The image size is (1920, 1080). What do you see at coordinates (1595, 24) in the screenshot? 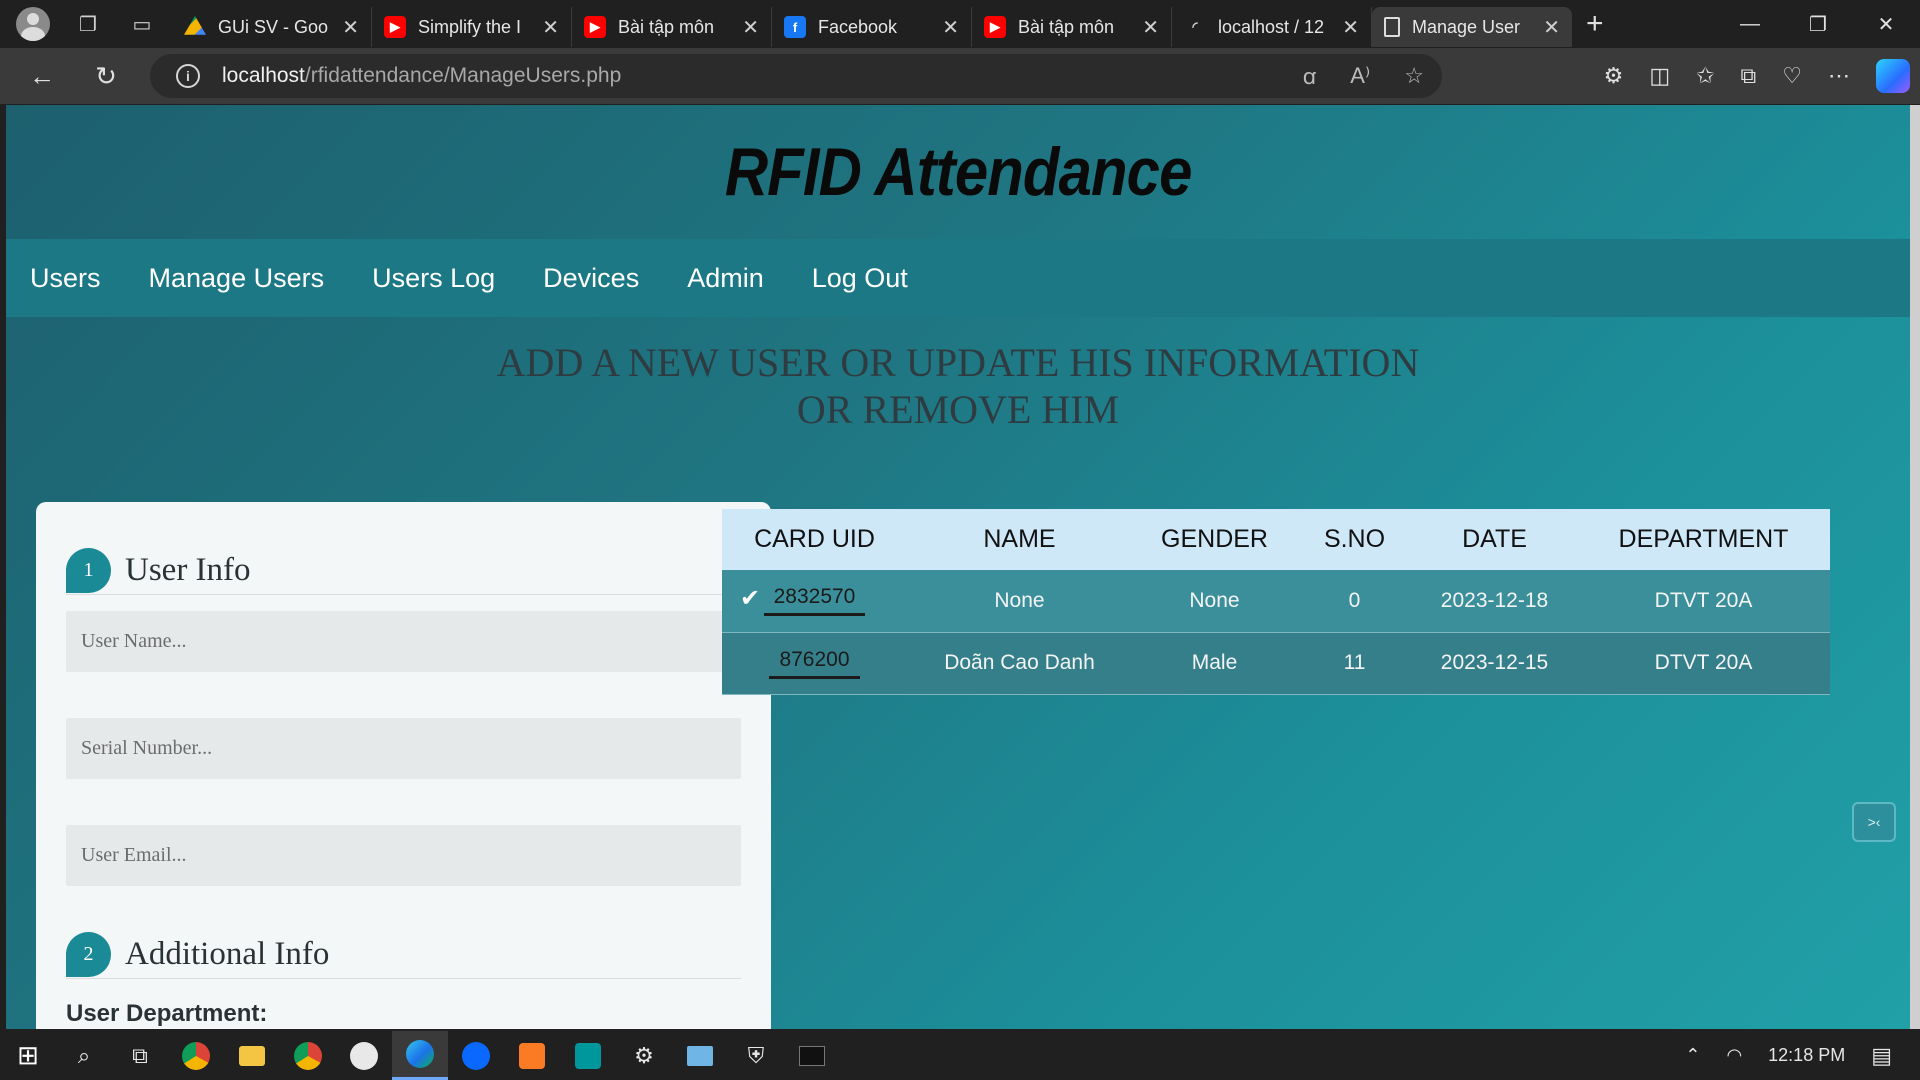
I see `new-tab-button: +` at bounding box center [1595, 24].